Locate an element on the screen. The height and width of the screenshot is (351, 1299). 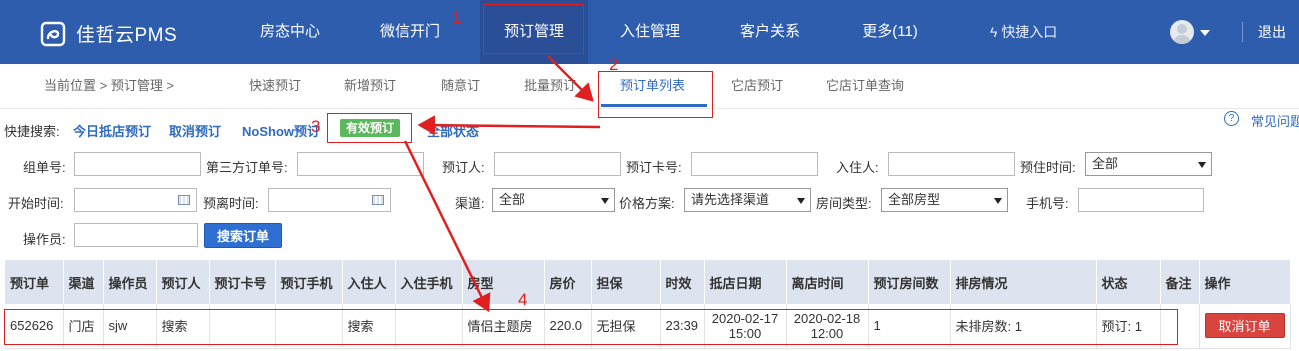
tab-casual-booking: 随意订 is located at coordinates (460, 86).